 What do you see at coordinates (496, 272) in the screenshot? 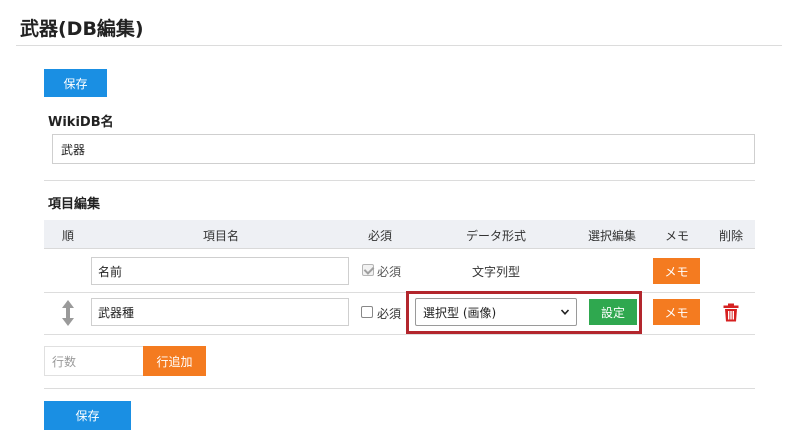
I see `data-type-text: 文字列型` at bounding box center [496, 272].